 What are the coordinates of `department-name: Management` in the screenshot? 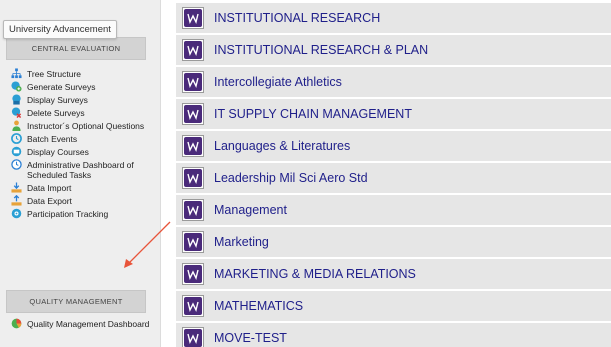 It's located at (250, 210).